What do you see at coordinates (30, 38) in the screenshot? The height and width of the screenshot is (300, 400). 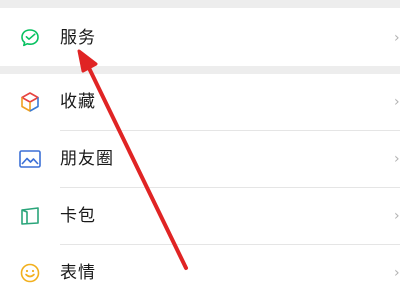 I see `wechat-pay-icon` at bounding box center [30, 38].